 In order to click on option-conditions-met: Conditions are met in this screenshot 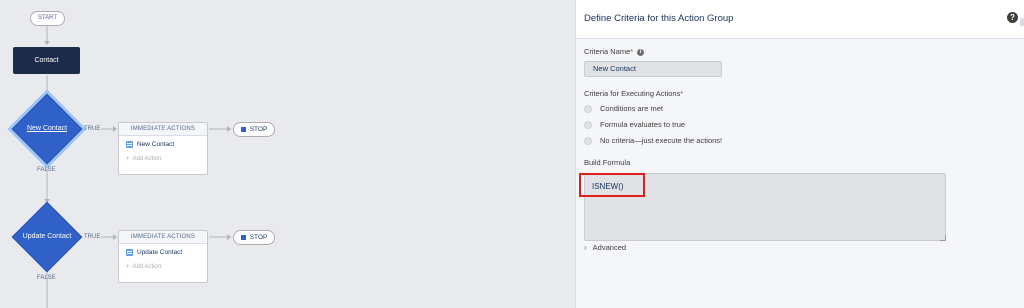, I will do `click(623, 108)`.